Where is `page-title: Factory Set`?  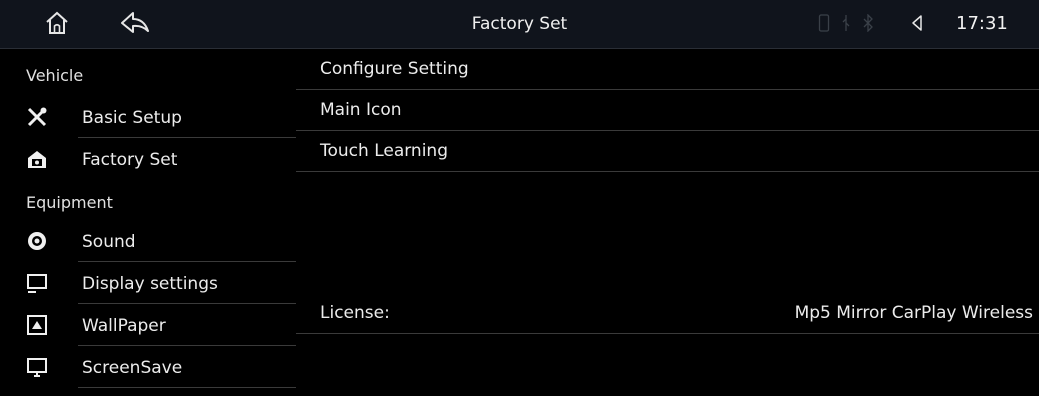
page-title: Factory Set is located at coordinates (519, 24).